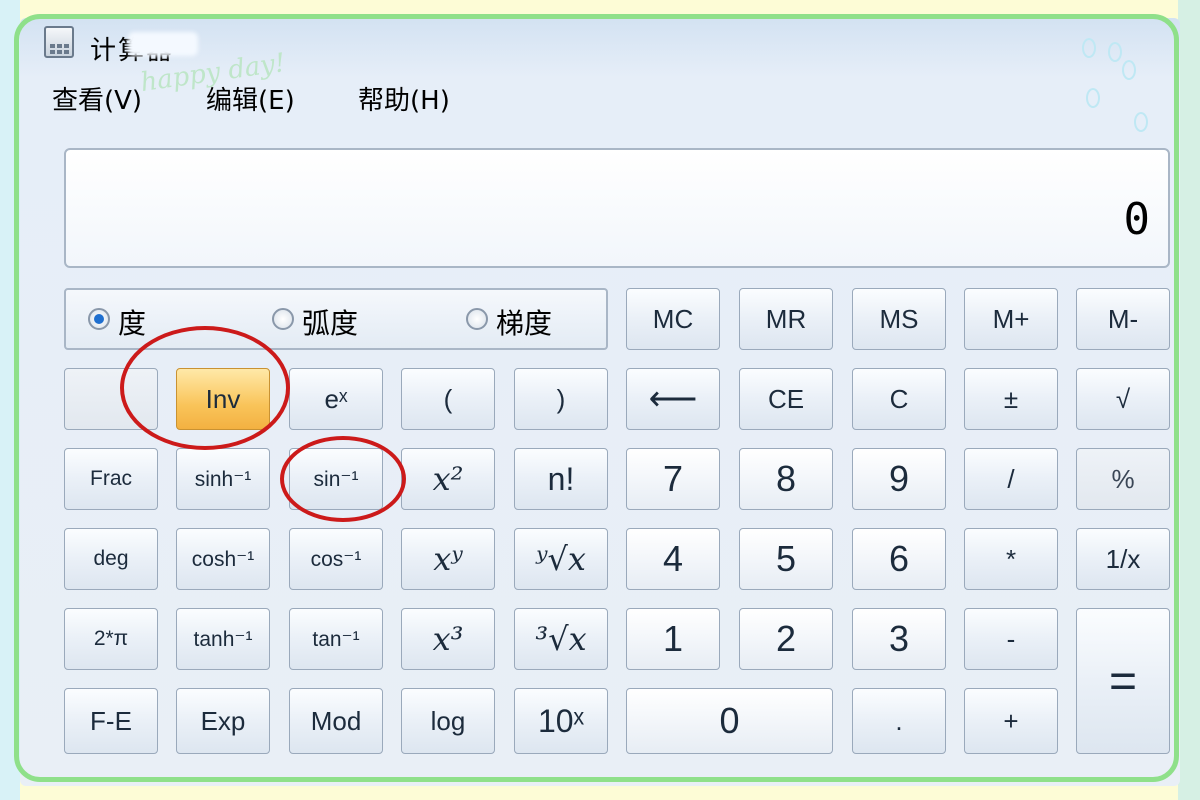  I want to click on divide-button: /, so click(1011, 479).